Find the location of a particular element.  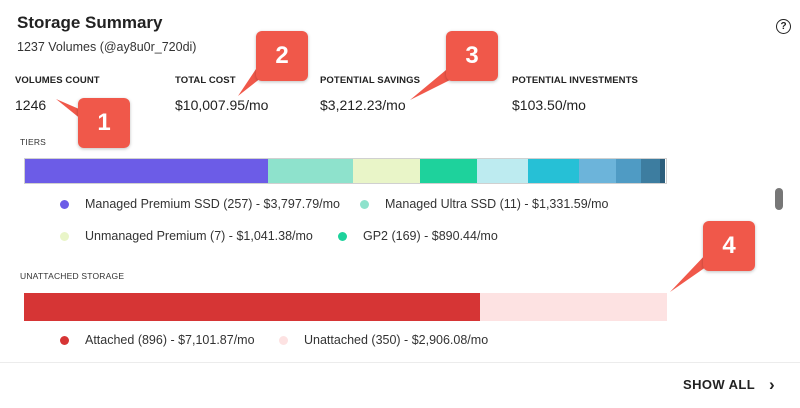

metric-value-potential-savings: $3,212.23/mo is located at coordinates (363, 105).